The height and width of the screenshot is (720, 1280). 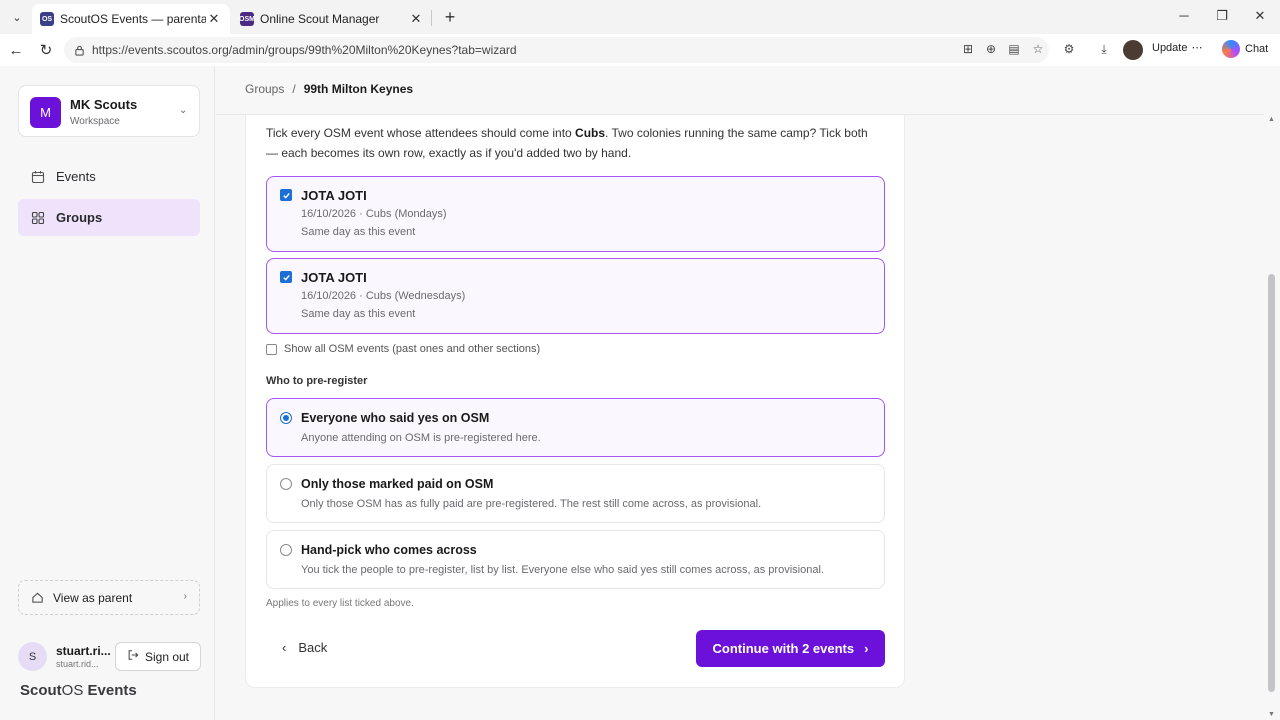 I want to click on minimize-icon: ─, so click(x=1184, y=15).